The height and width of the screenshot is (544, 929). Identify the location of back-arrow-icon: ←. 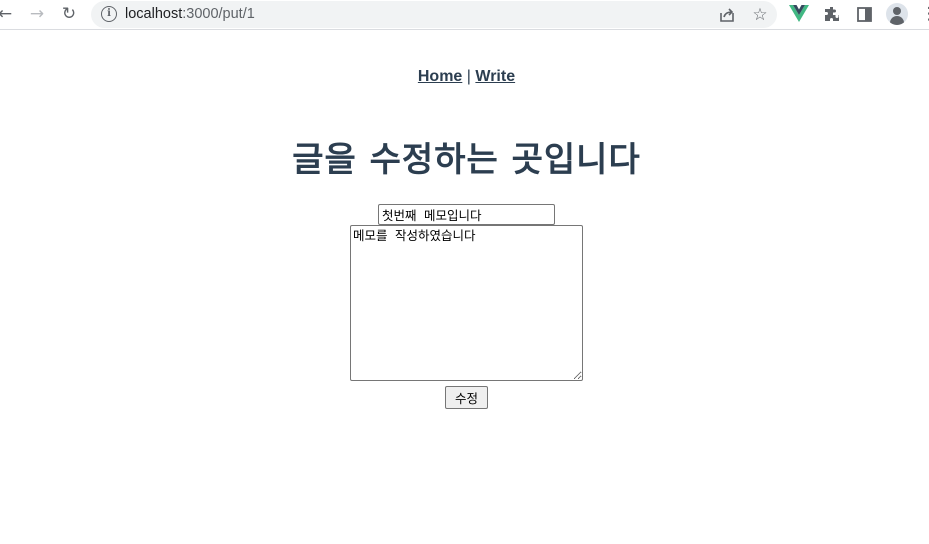
(8, 14).